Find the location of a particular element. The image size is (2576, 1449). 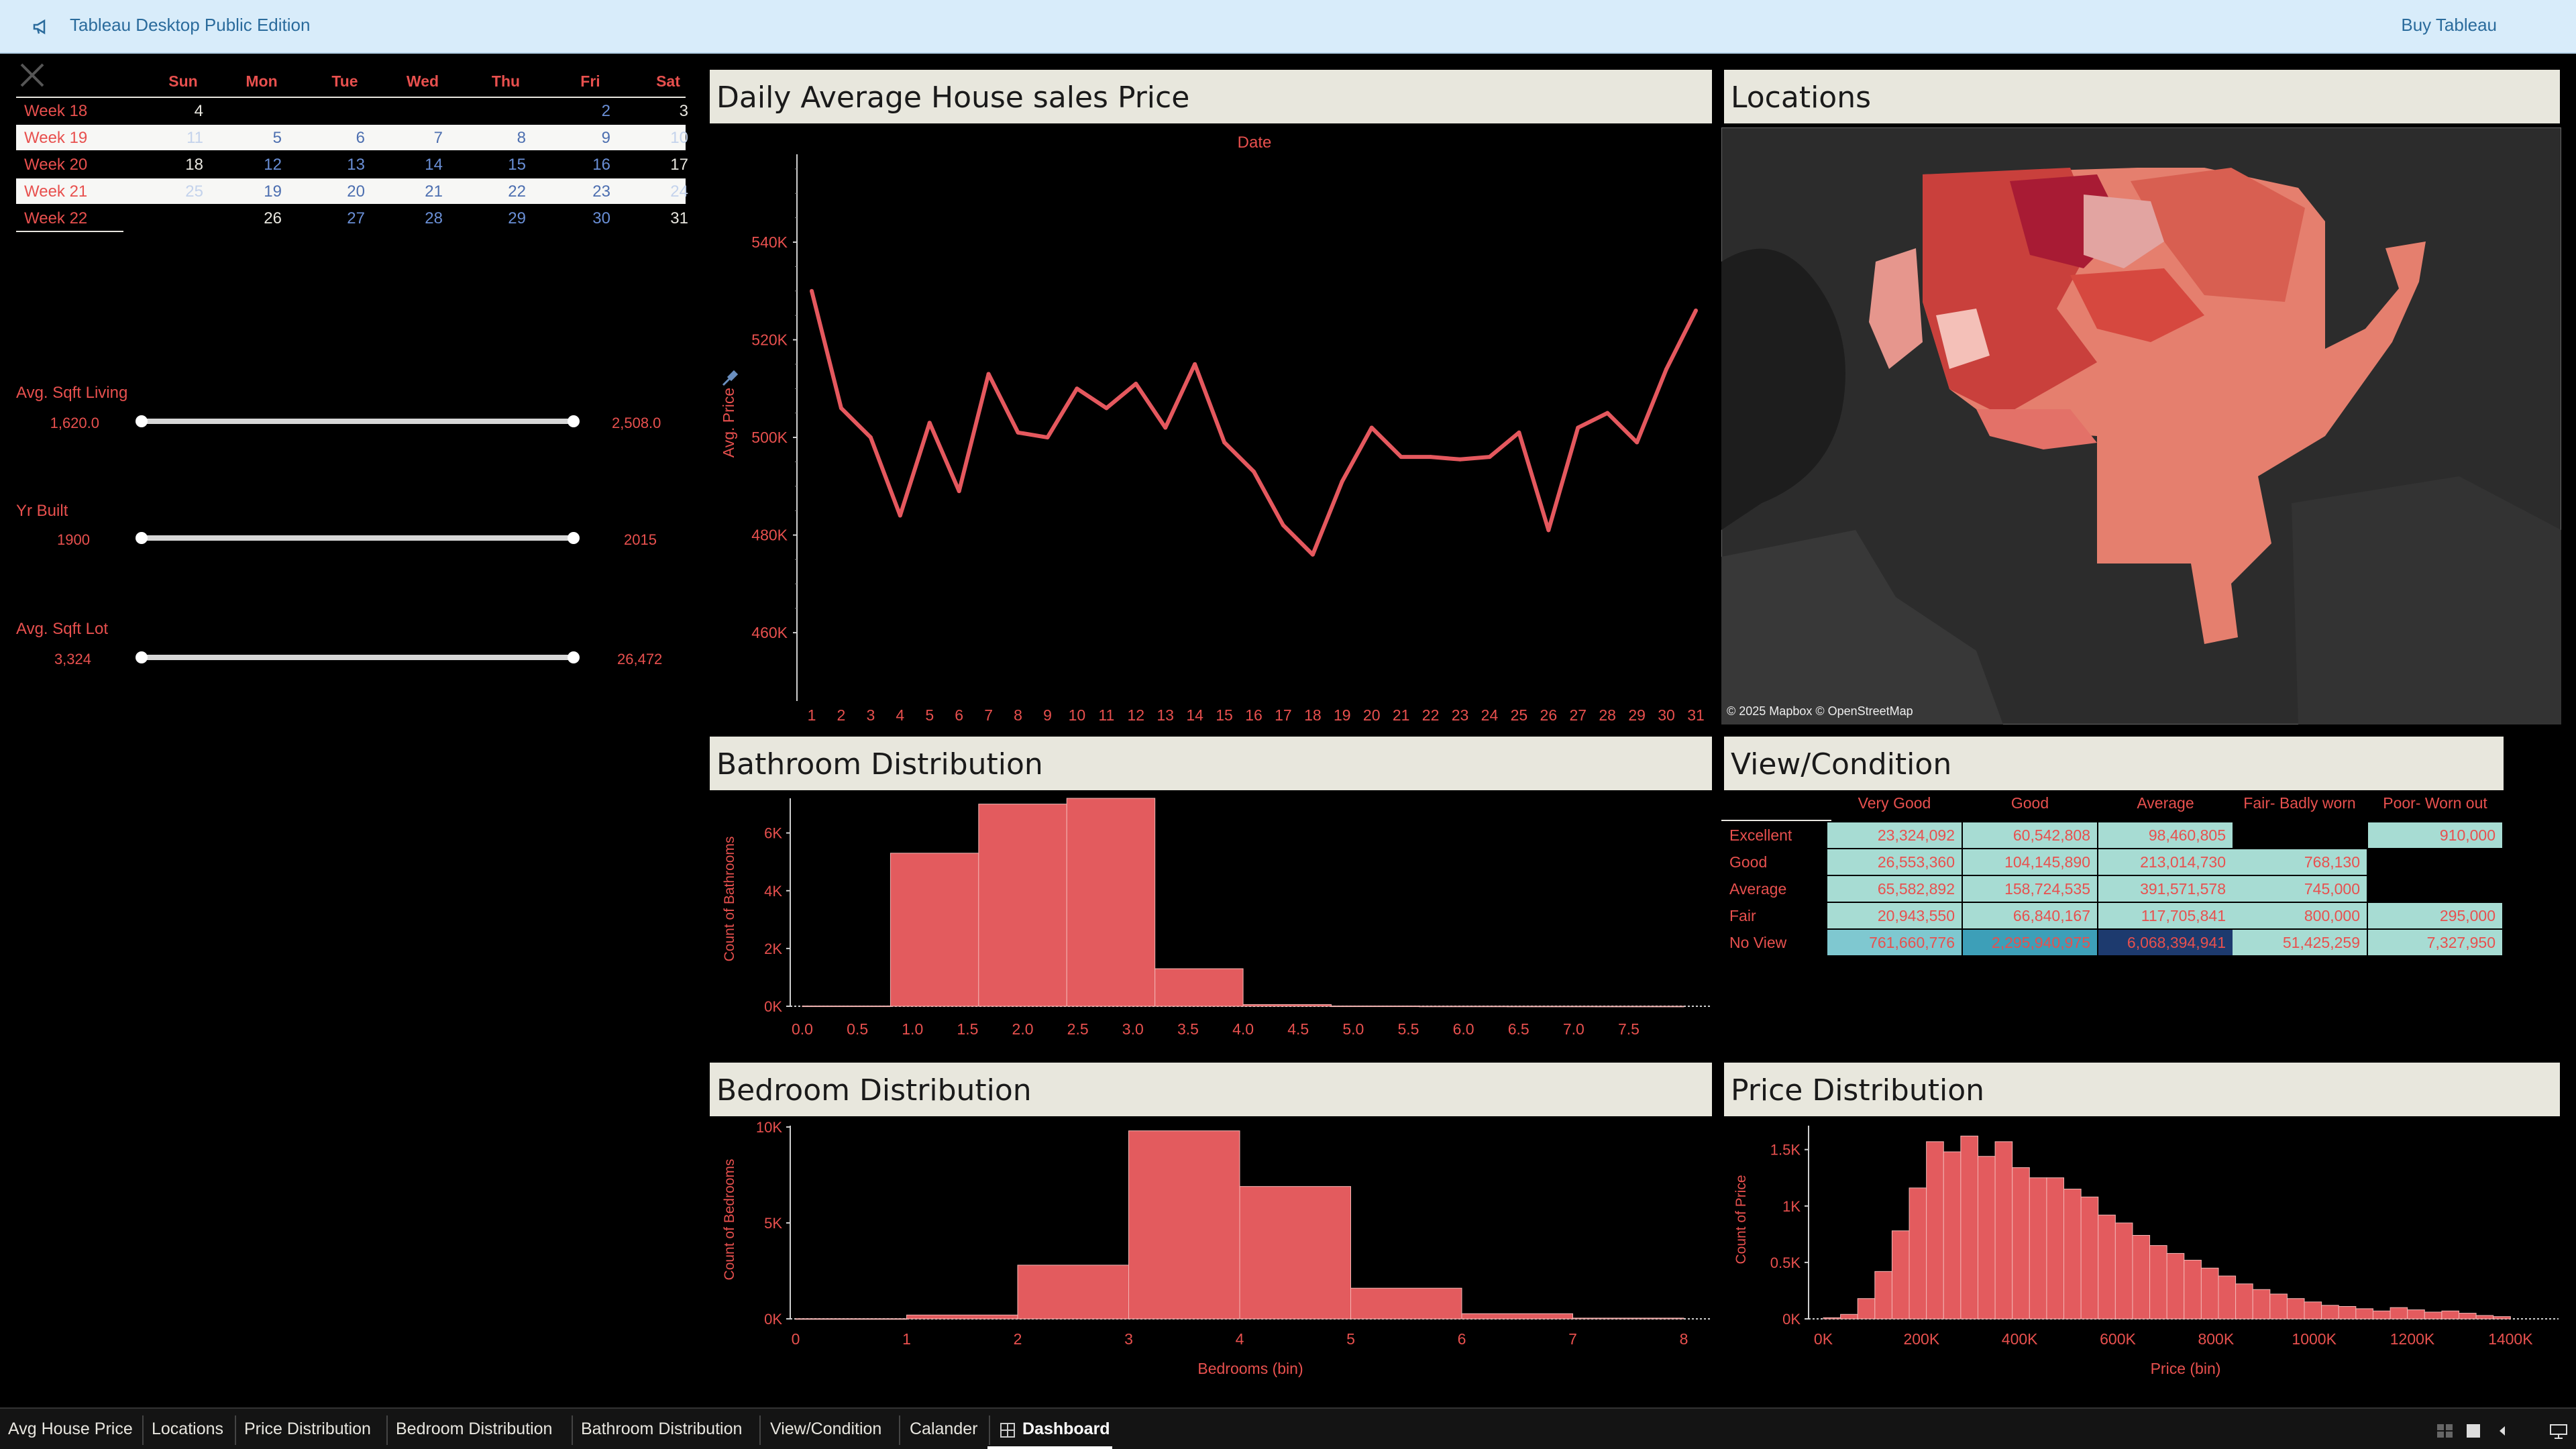

calendar-day: 8 is located at coordinates (506, 138).